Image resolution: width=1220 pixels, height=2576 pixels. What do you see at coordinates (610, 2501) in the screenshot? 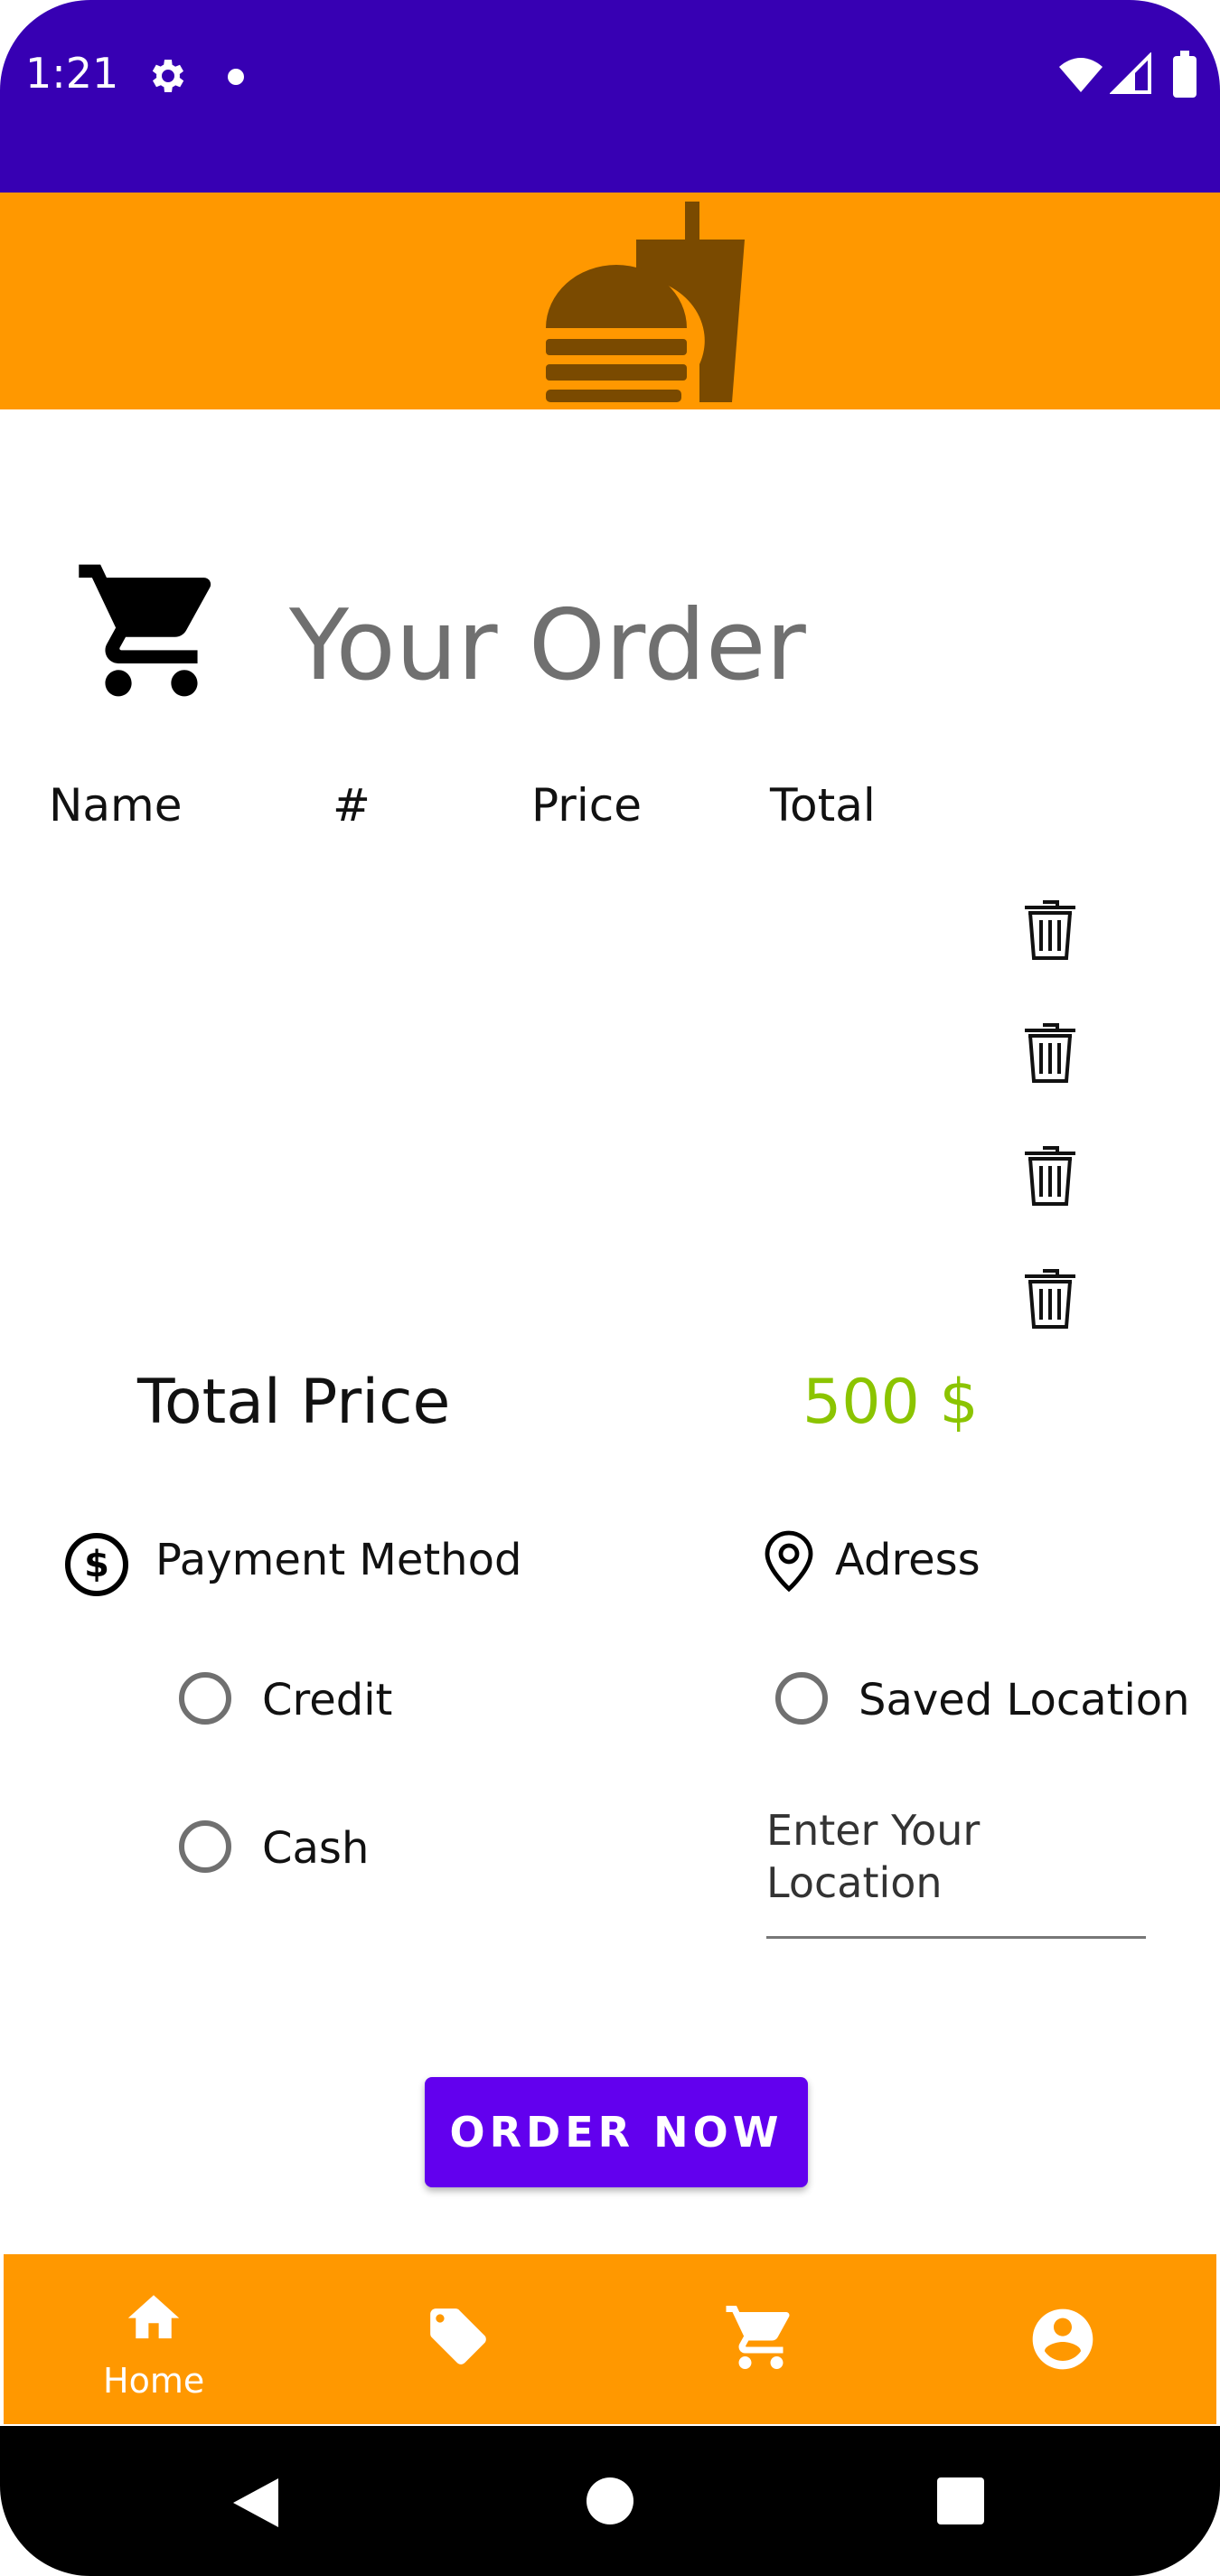
I see `home-circle-icon` at bounding box center [610, 2501].